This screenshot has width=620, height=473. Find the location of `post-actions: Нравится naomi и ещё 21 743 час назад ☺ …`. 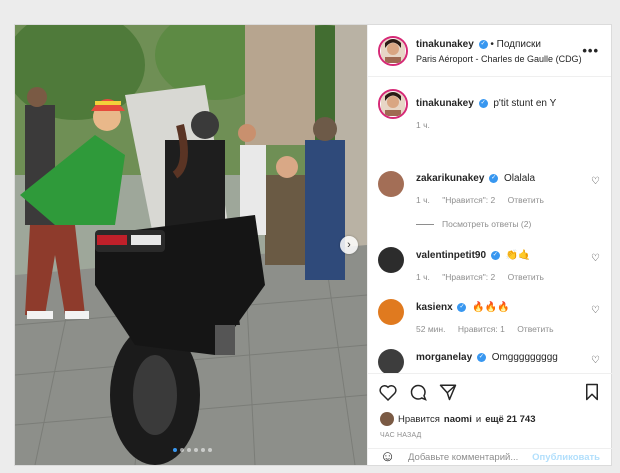

post-actions: Нравится naomi и ещё 21 743 час назад ☺ … is located at coordinates (490, 419).